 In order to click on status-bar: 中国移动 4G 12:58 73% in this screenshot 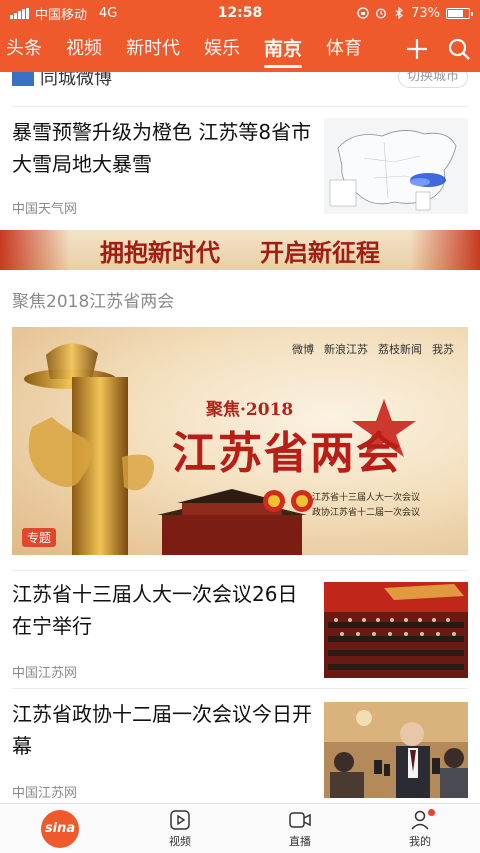, I will do `click(240, 13)`.